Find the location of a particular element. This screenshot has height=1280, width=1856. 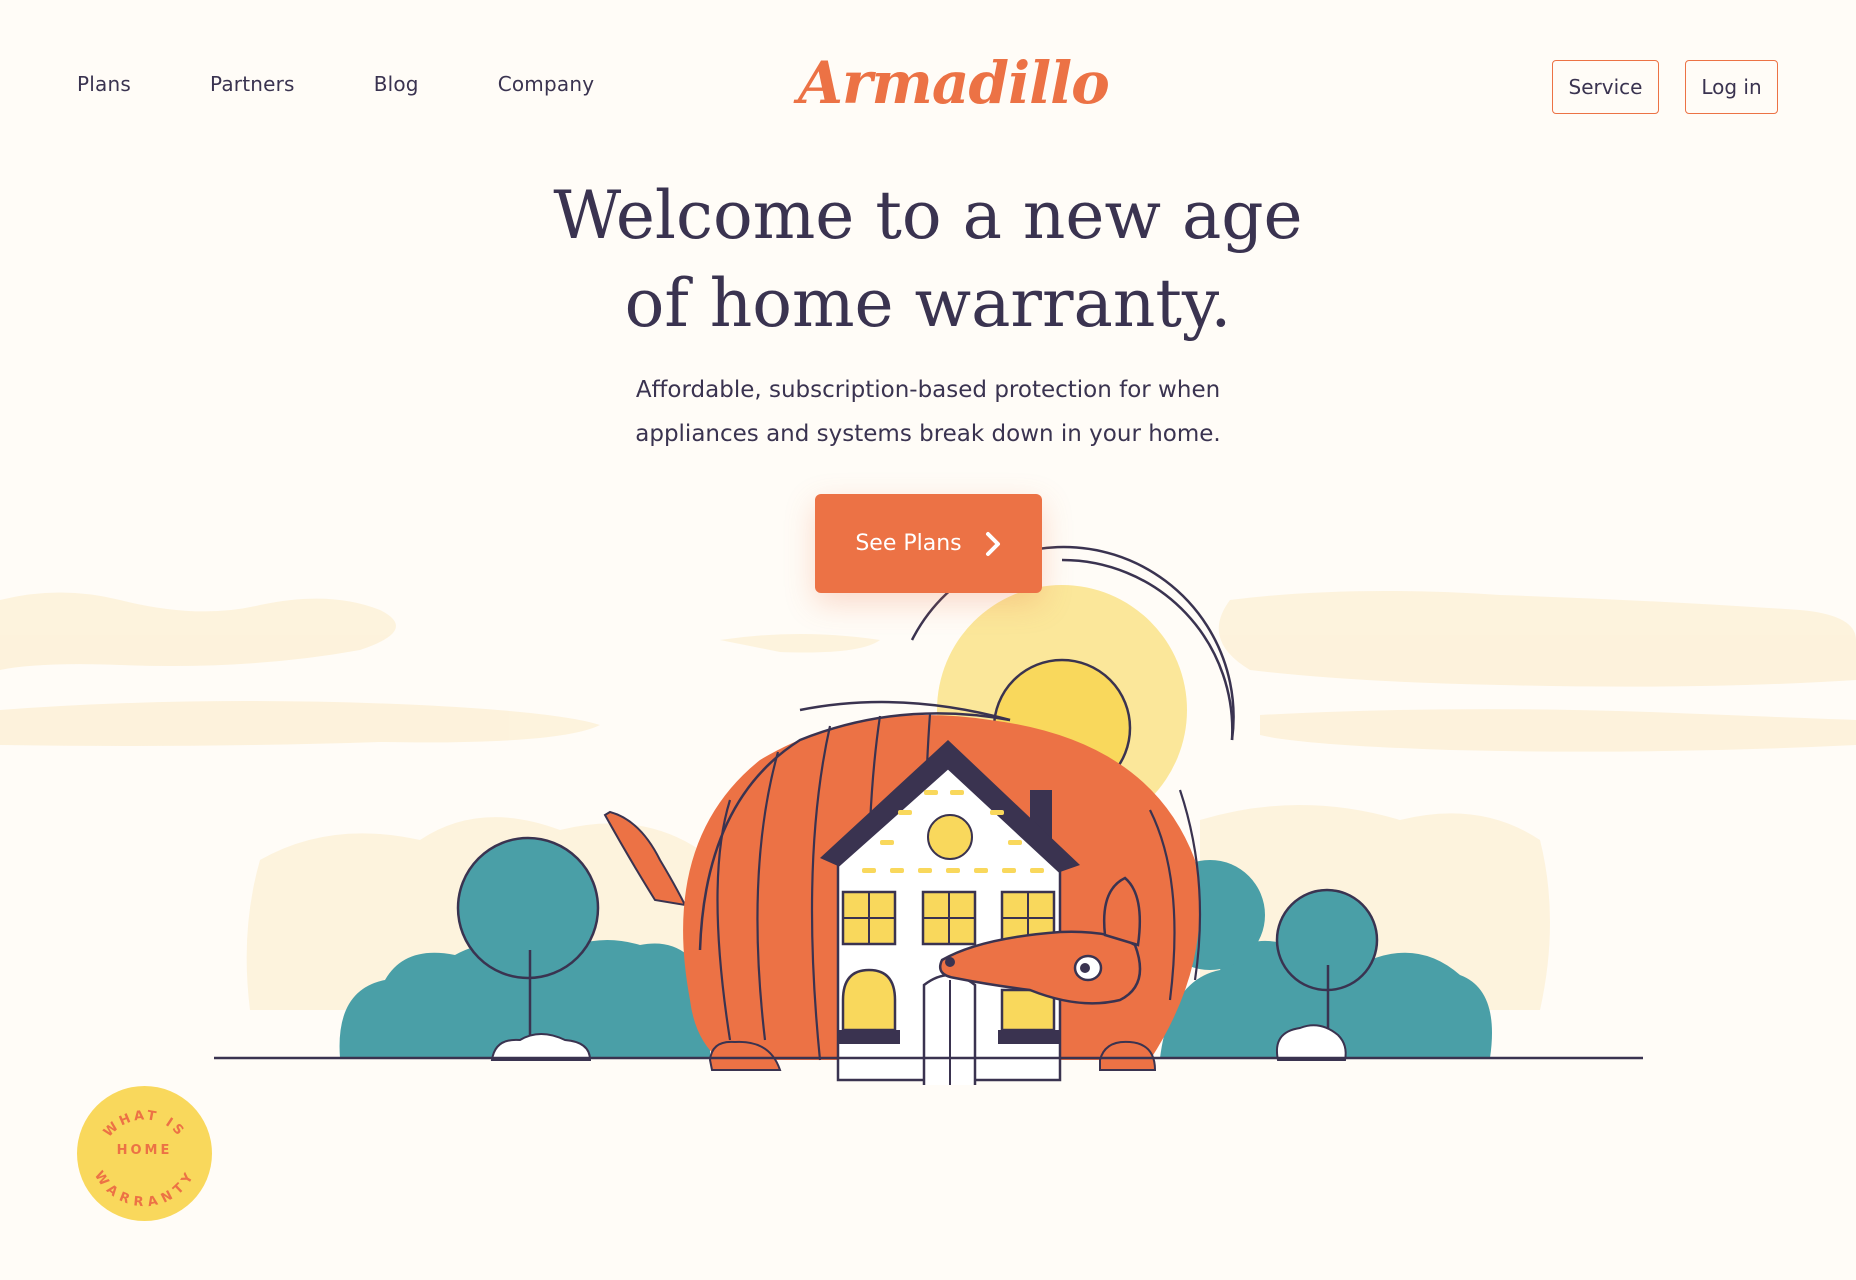

hero-title-line-1: Welcome to a new age is located at coordinates (928, 215).